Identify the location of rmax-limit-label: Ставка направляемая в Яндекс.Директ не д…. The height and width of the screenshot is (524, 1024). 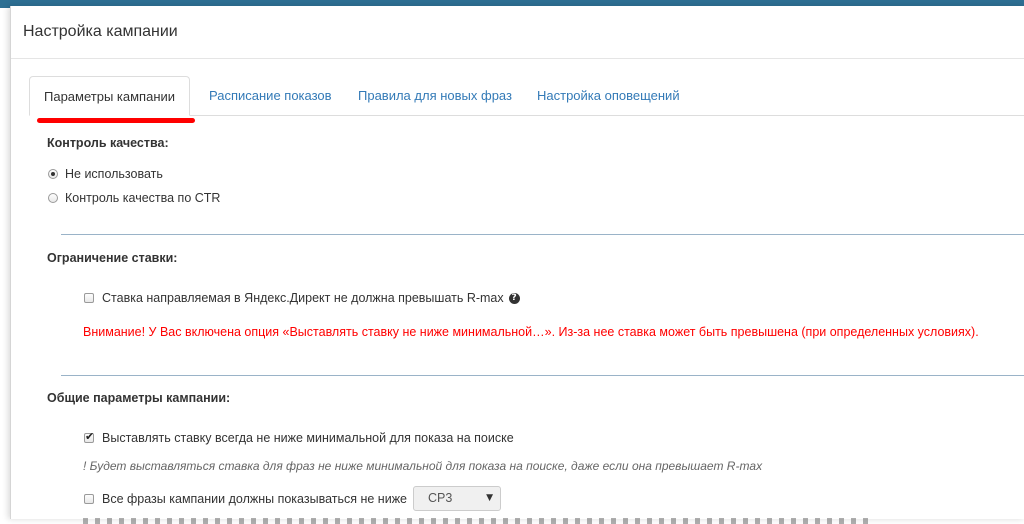
(303, 298).